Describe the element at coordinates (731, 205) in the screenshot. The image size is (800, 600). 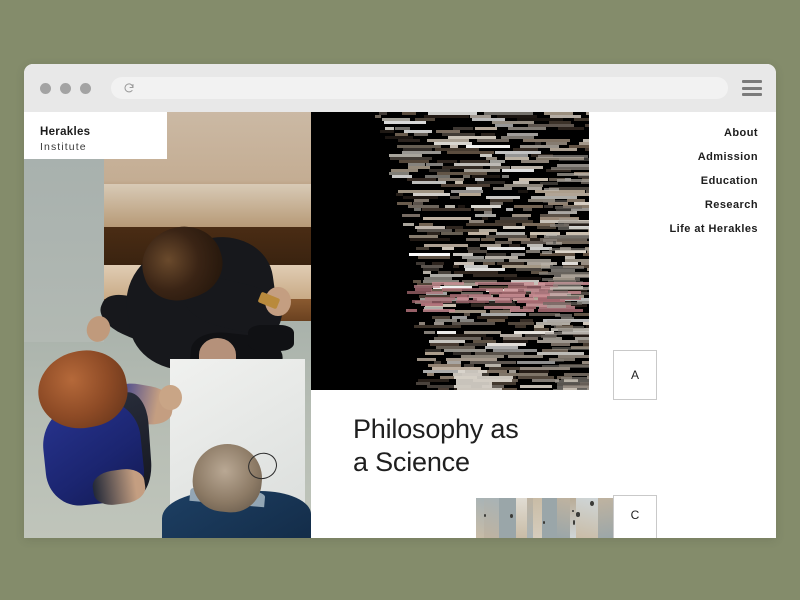
I see `nav-item-research: Research` at that location.